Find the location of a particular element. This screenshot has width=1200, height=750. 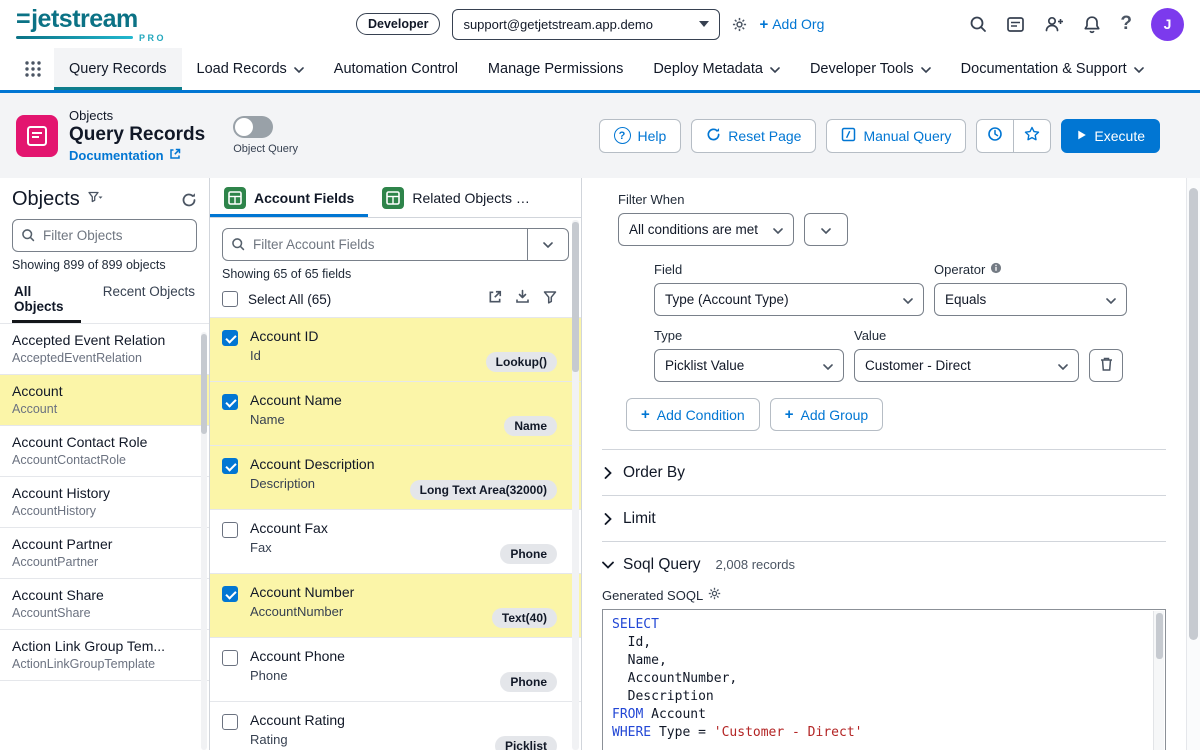

select-all-checkbox is located at coordinates (230, 299).